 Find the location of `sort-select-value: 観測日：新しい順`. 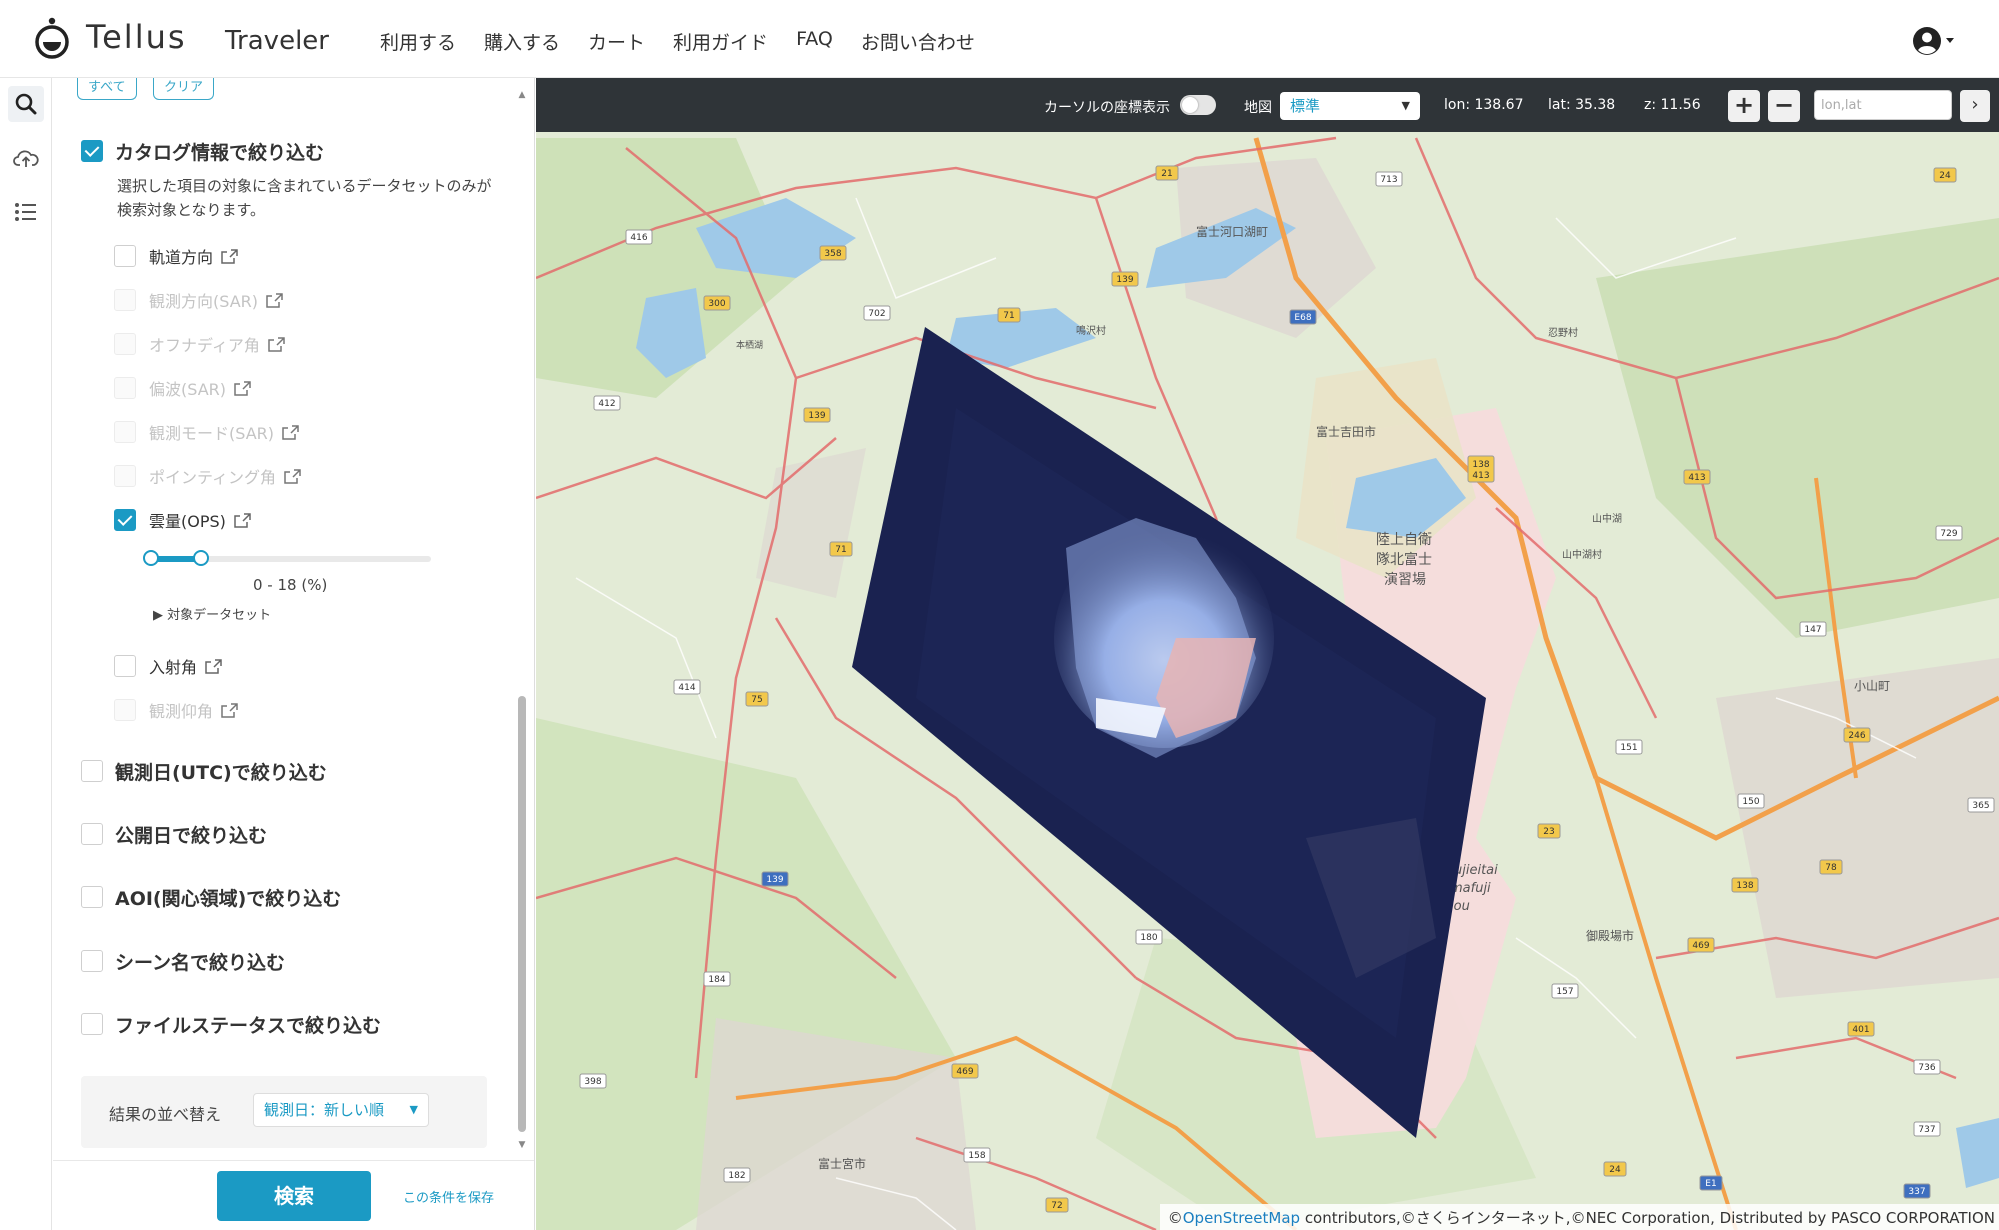

sort-select-value: 観測日：新しい順 is located at coordinates (324, 1110).